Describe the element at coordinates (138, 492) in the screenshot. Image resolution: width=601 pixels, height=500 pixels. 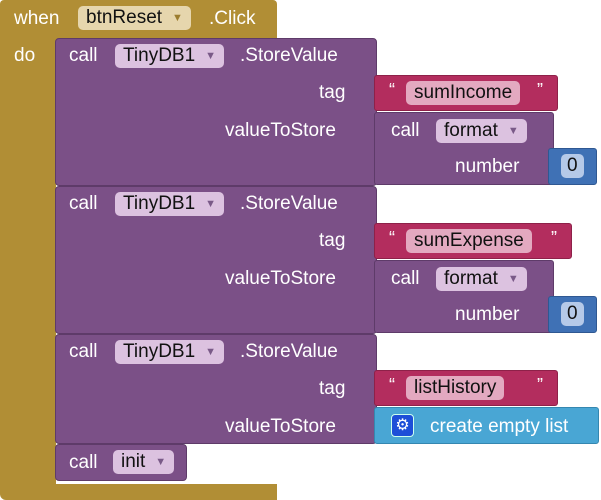
I see `event-block-footer` at that location.